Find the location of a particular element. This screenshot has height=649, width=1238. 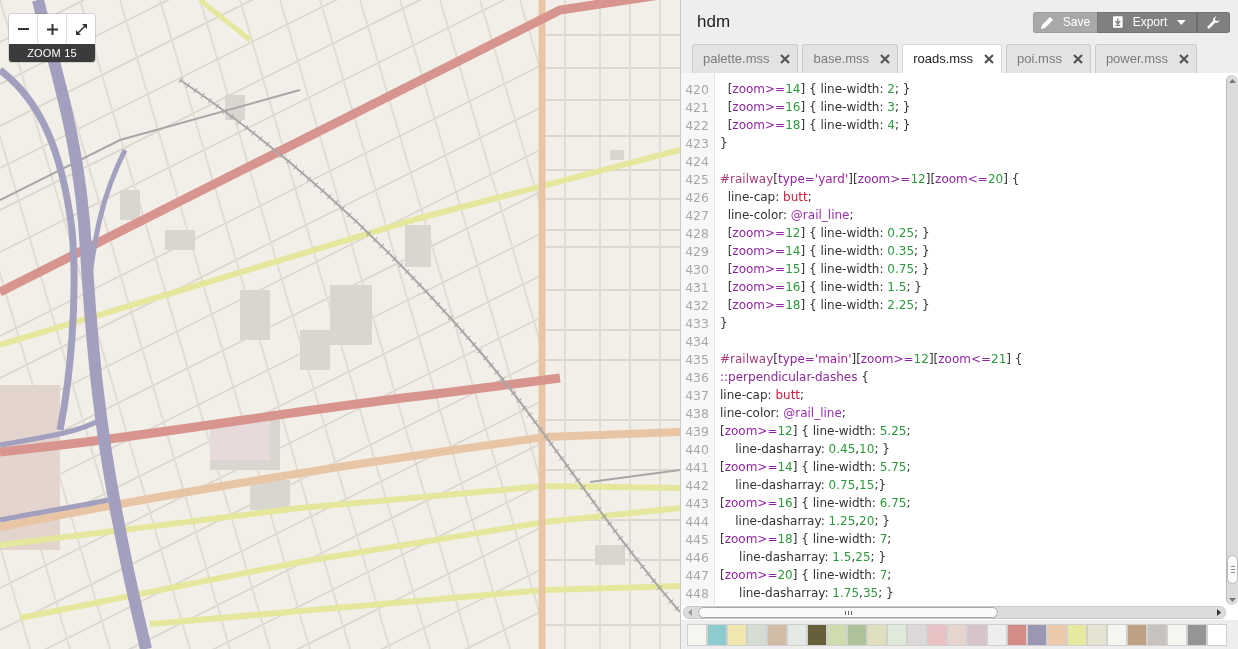

line-number: 428 is located at coordinates (697, 233).